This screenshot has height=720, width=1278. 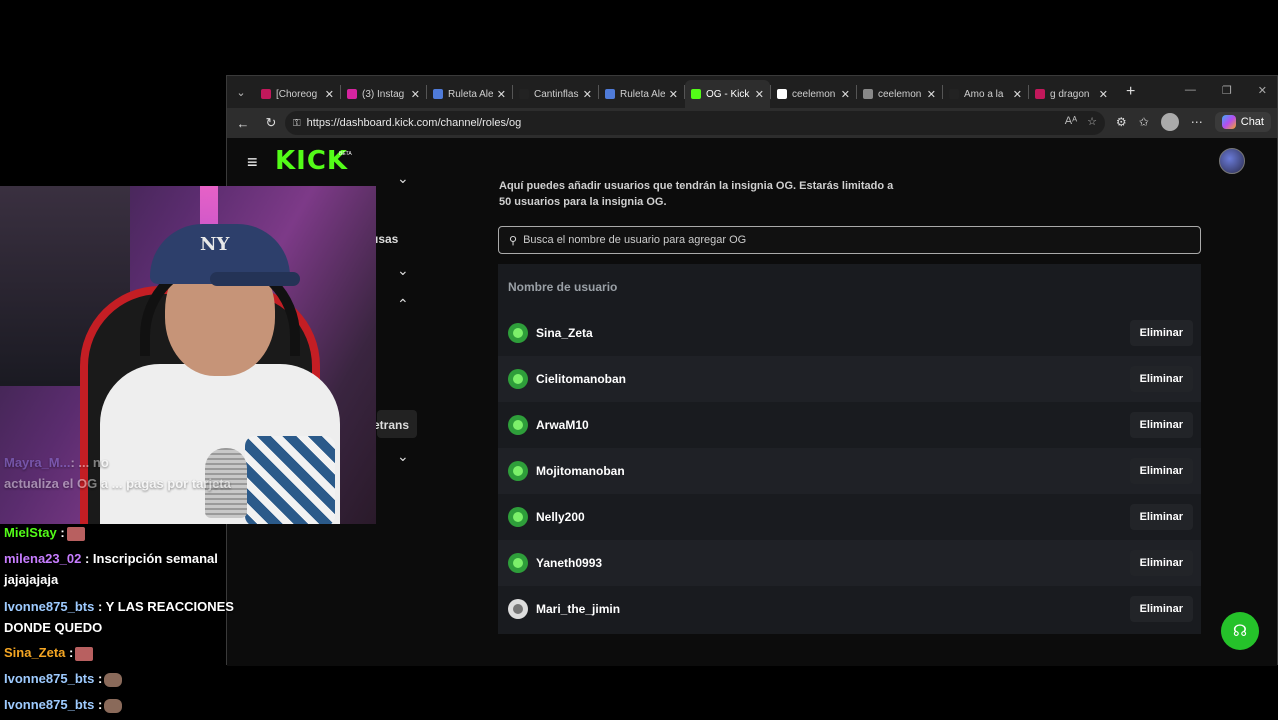 I want to click on username: Yaneth0993, so click(x=569, y=563).